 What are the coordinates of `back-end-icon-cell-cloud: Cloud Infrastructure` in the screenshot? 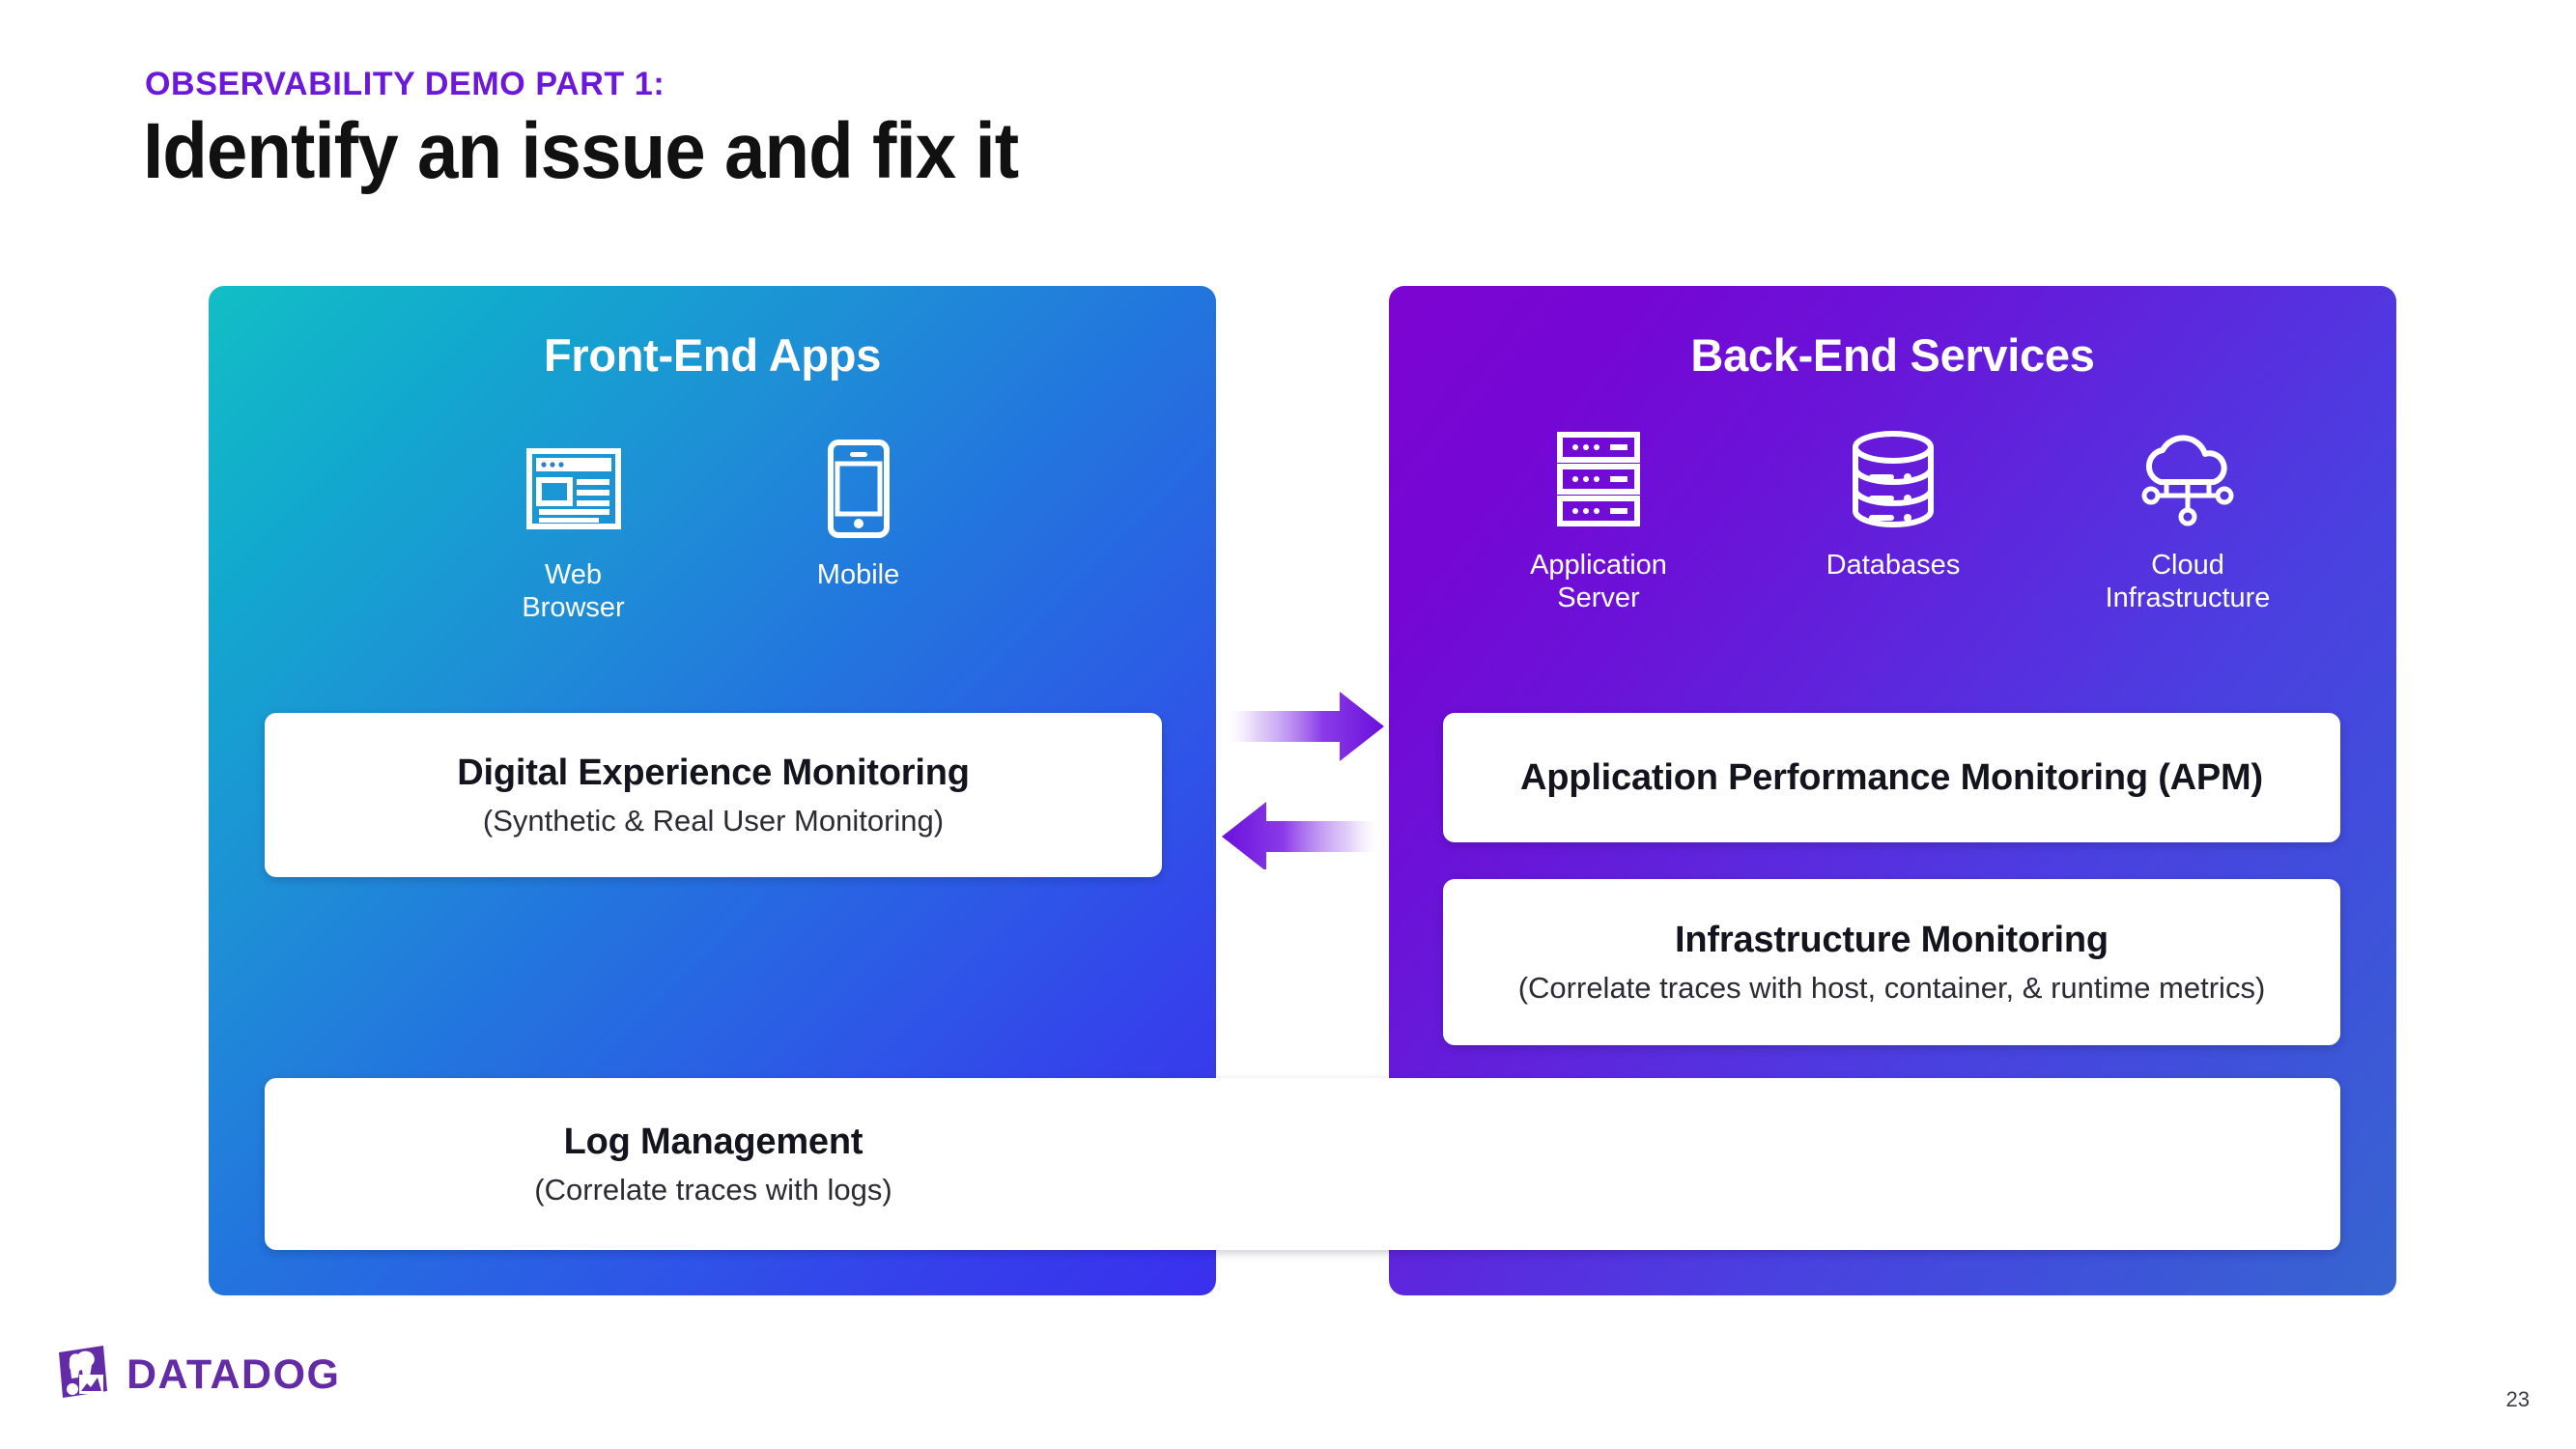 It's located at (2188, 521).